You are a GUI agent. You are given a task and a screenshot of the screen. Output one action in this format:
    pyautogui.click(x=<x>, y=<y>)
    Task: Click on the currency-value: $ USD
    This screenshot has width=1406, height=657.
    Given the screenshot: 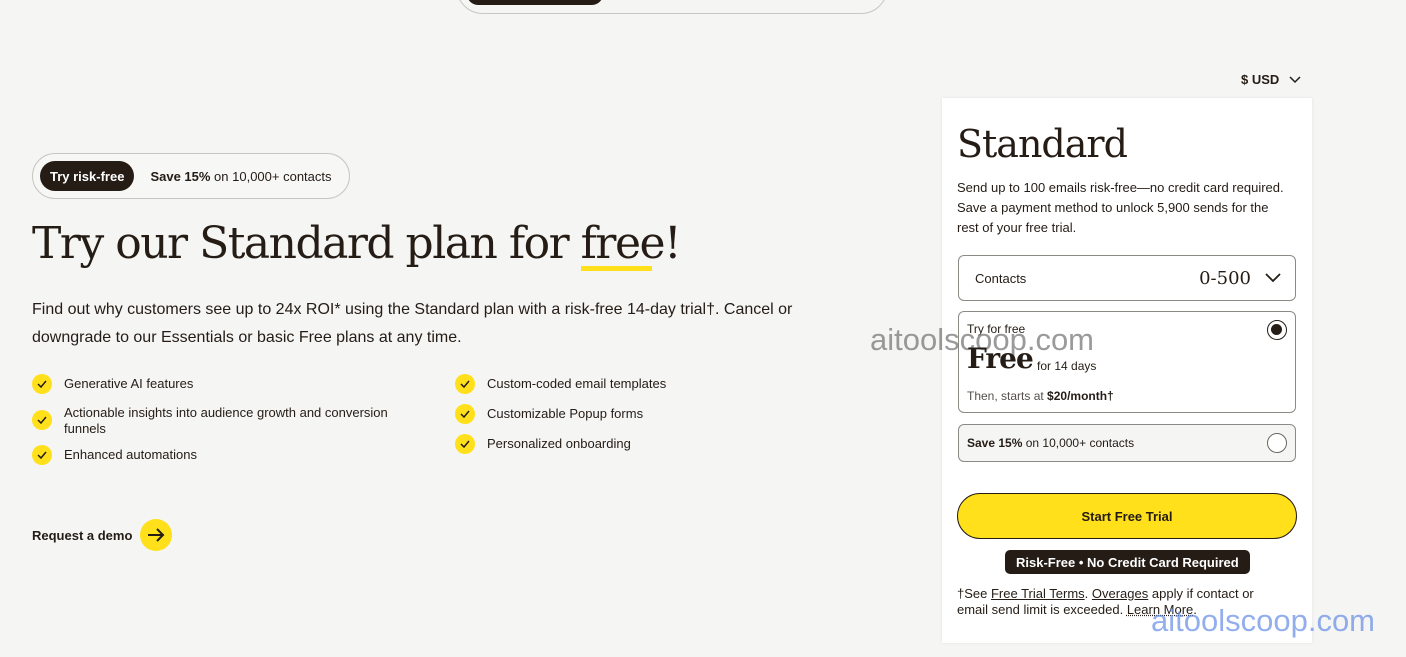 What is the action you would take?
    pyautogui.click(x=1260, y=79)
    